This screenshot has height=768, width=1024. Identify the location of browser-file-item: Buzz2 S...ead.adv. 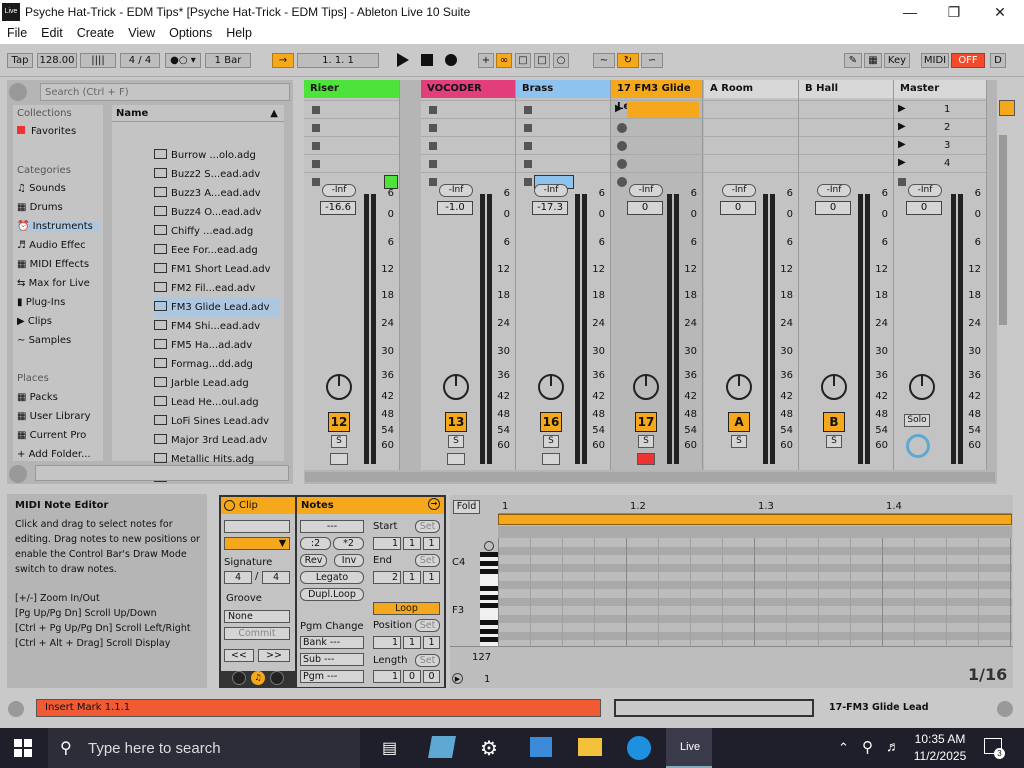
(216, 174).